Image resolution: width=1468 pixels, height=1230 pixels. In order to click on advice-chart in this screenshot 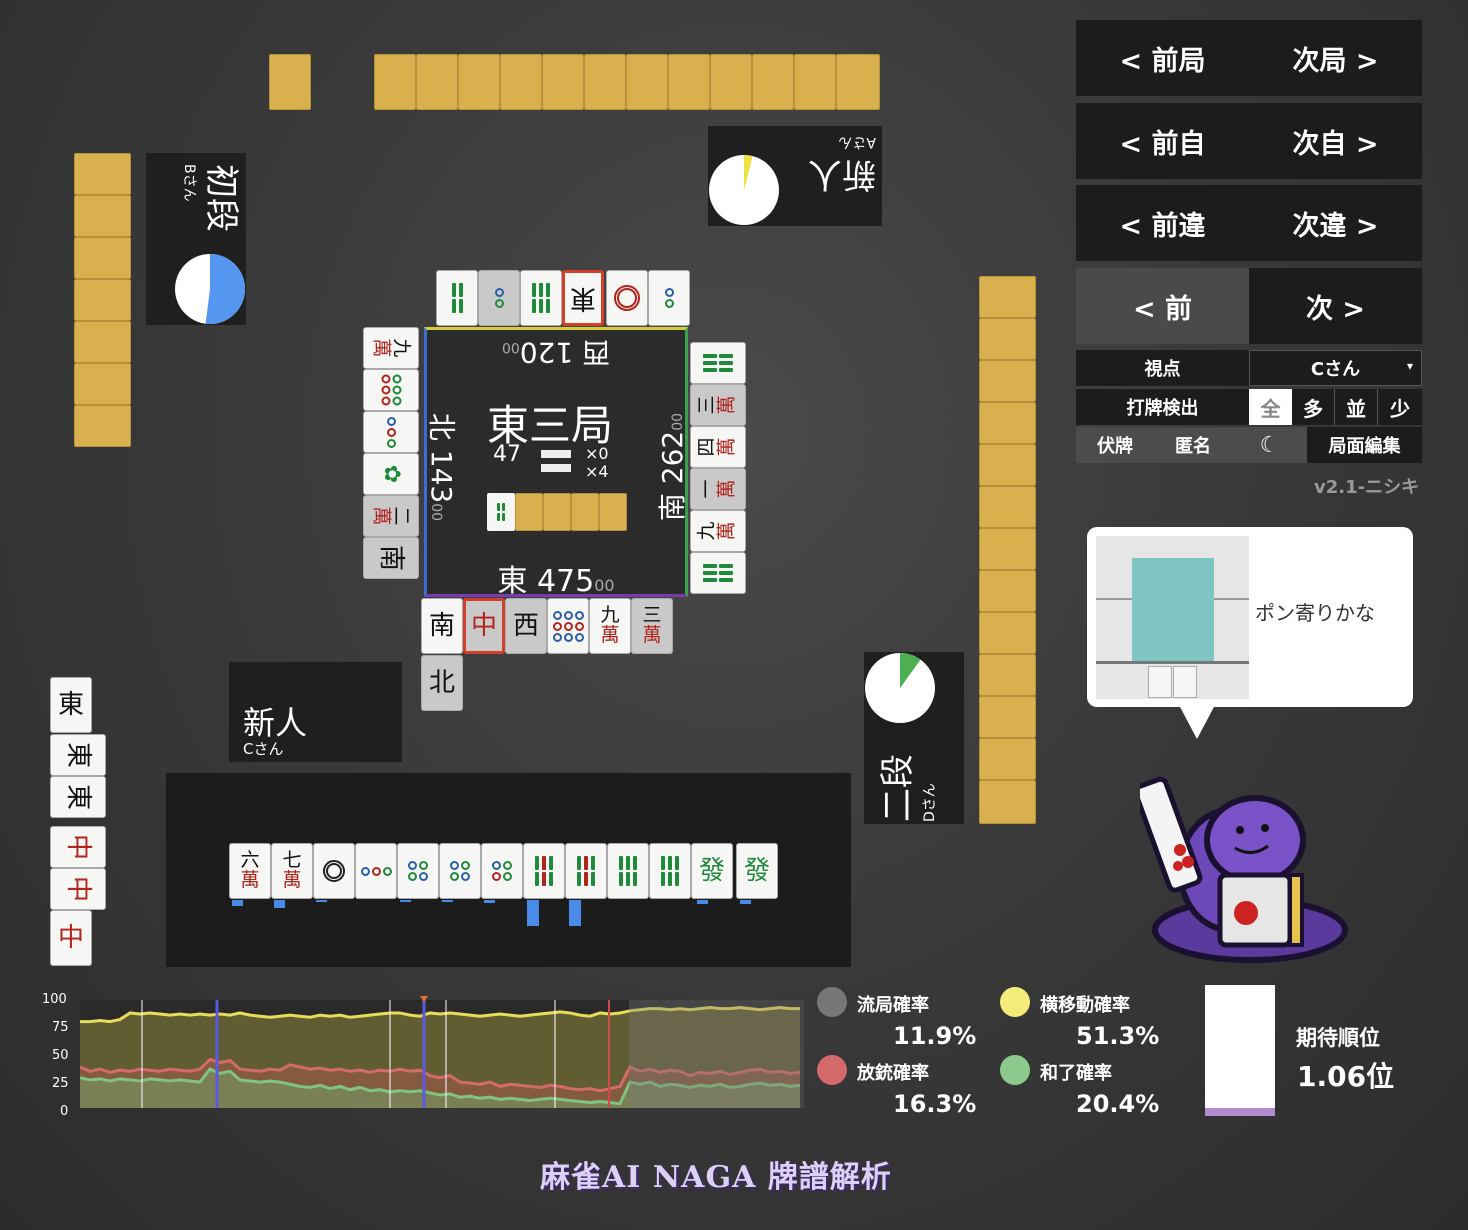, I will do `click(1172, 617)`.